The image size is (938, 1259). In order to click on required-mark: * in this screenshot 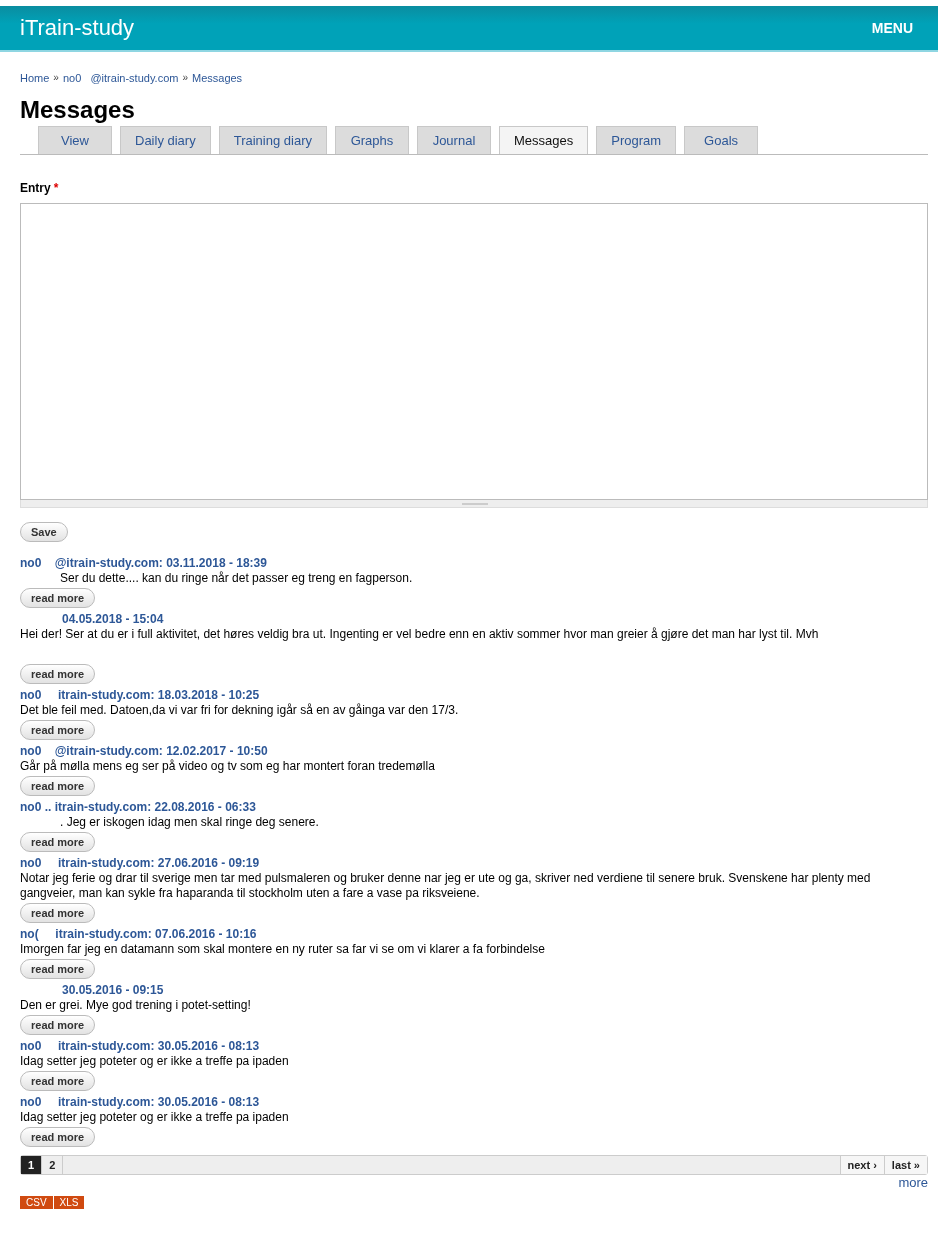, I will do `click(56, 188)`.